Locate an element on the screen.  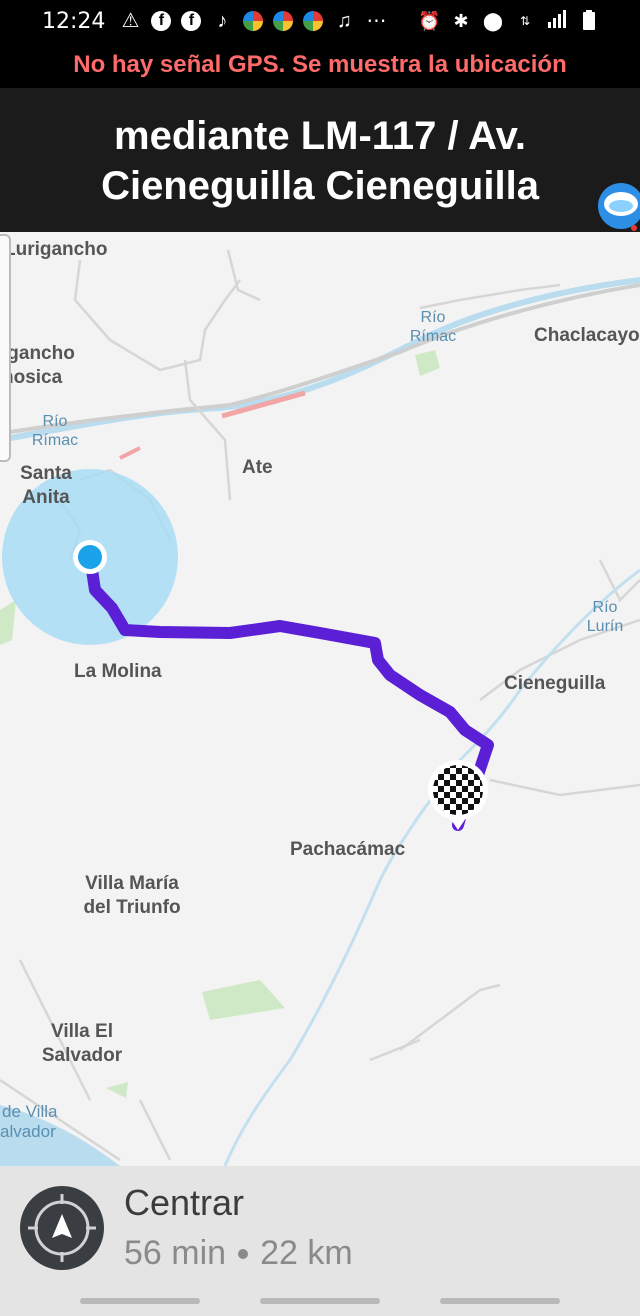
tiktok-icon: ♪ is located at coordinates (222, 21).